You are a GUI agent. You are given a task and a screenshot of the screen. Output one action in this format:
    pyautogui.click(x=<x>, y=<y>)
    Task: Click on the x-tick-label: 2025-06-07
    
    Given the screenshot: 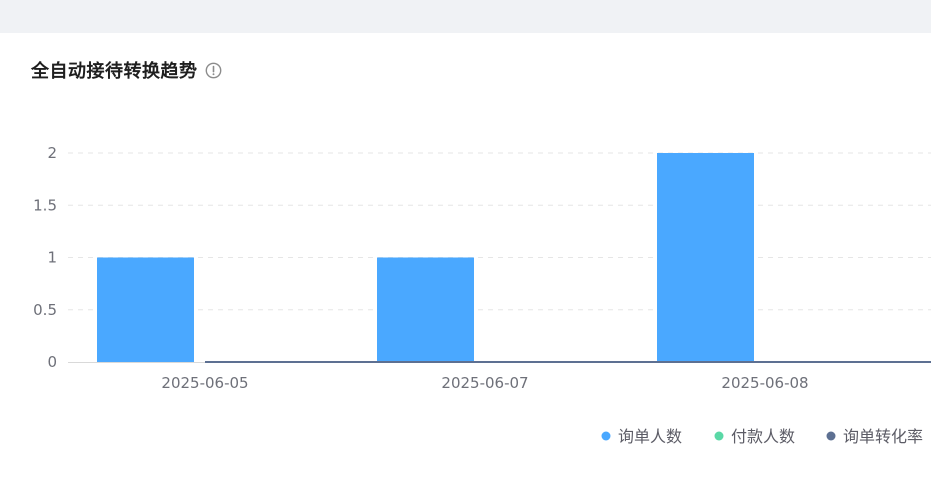 What is the action you would take?
    pyautogui.click(x=484, y=383)
    